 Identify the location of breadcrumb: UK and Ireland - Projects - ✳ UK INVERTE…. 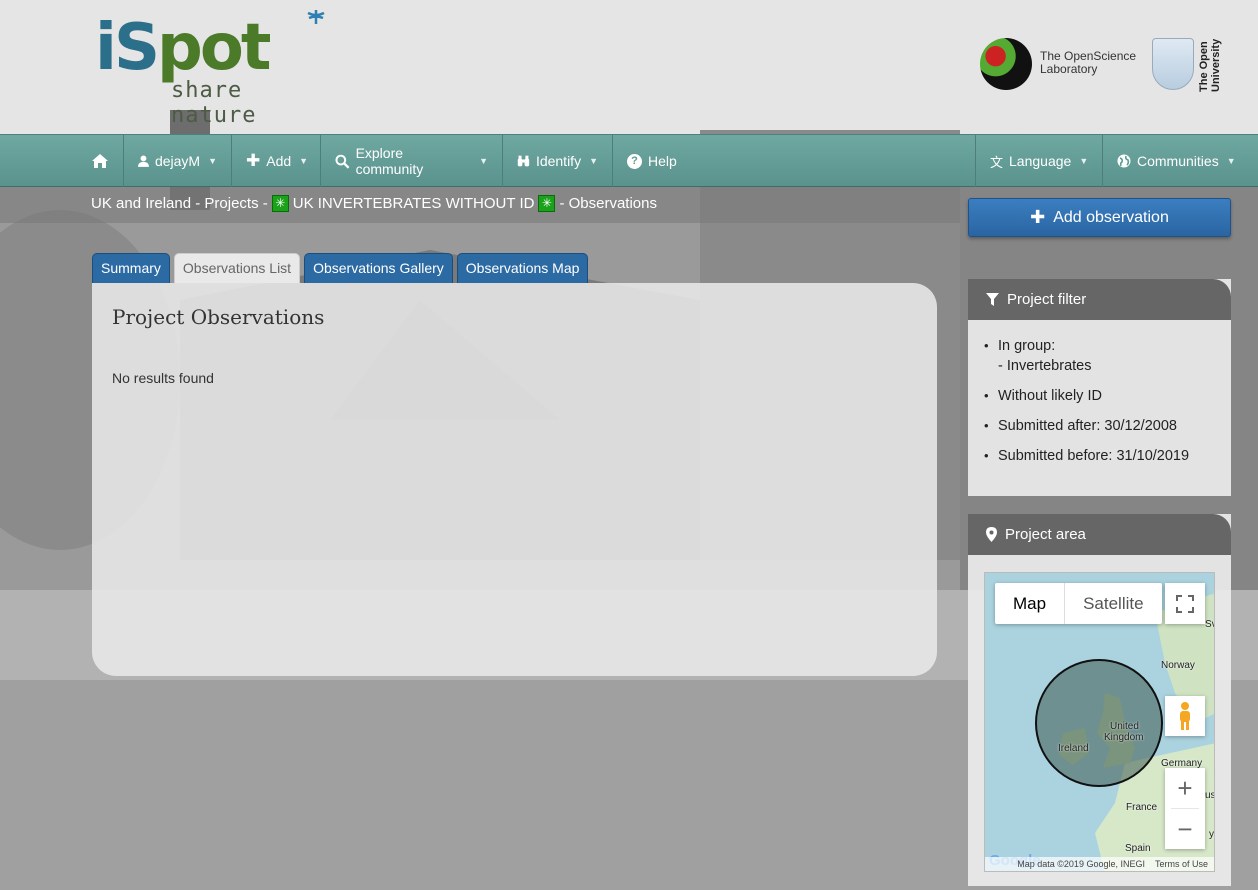
(374, 203).